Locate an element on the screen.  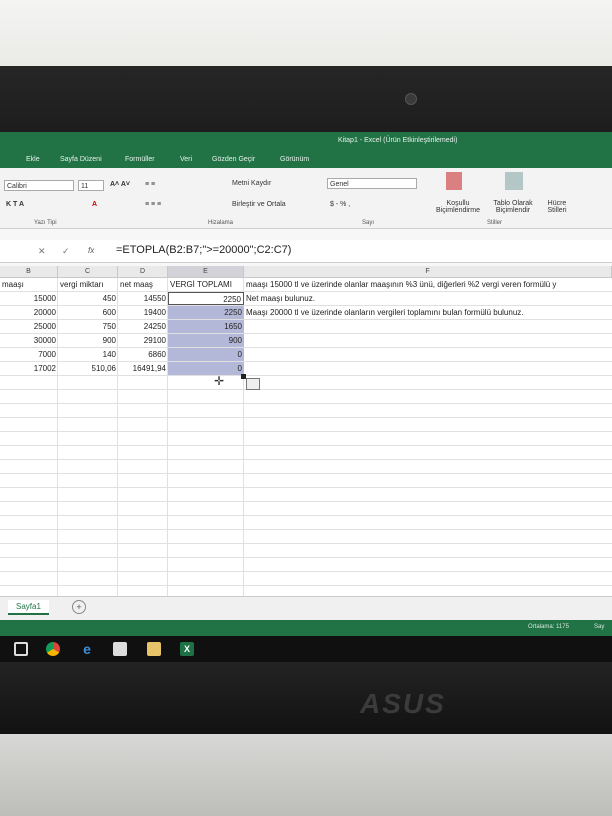
table-row: 17002 510,06 16491,94 0 is located at coordinates (306, 369).